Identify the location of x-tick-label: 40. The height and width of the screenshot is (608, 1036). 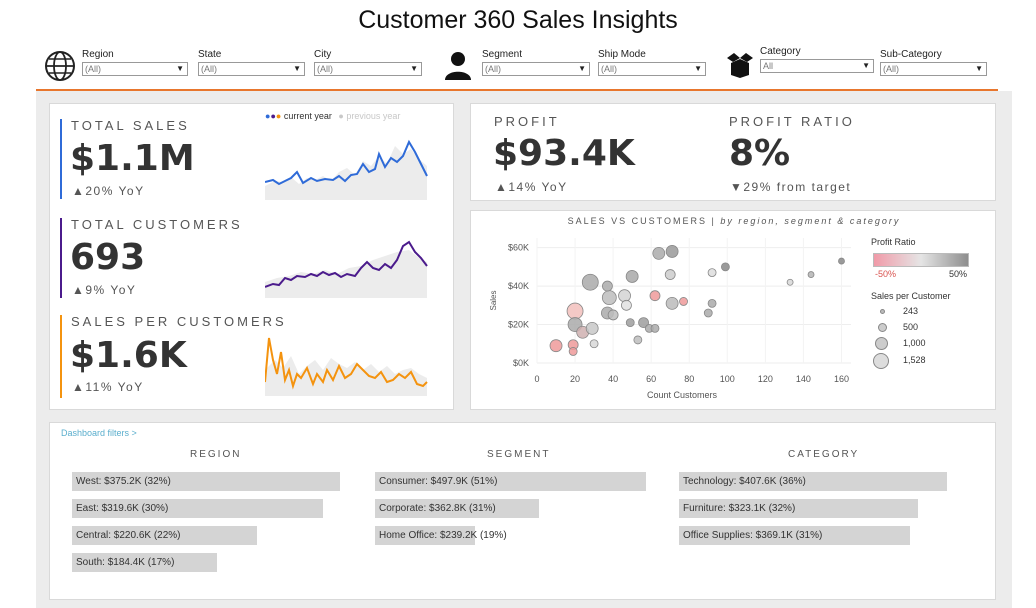
(613, 379).